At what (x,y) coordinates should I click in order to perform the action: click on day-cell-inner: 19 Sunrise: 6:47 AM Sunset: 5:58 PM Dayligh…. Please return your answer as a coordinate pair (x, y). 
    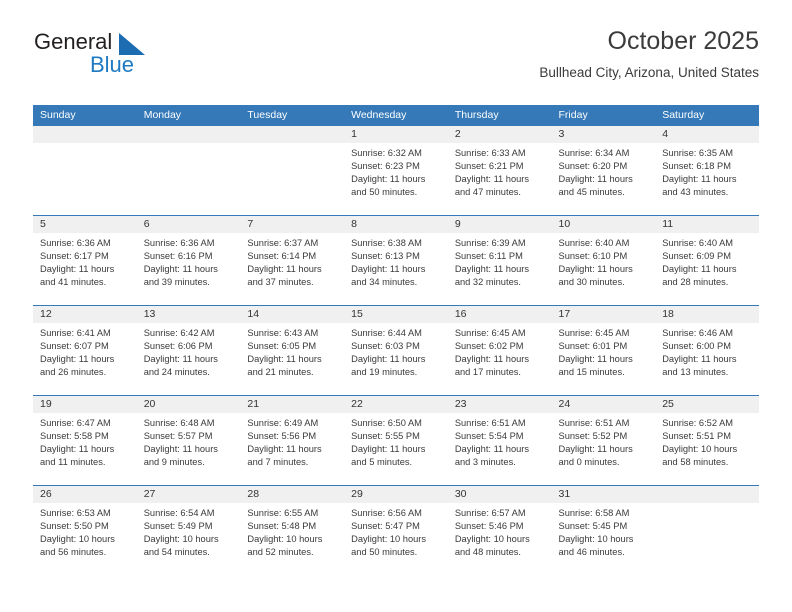
    Looking at the image, I should click on (85, 440).